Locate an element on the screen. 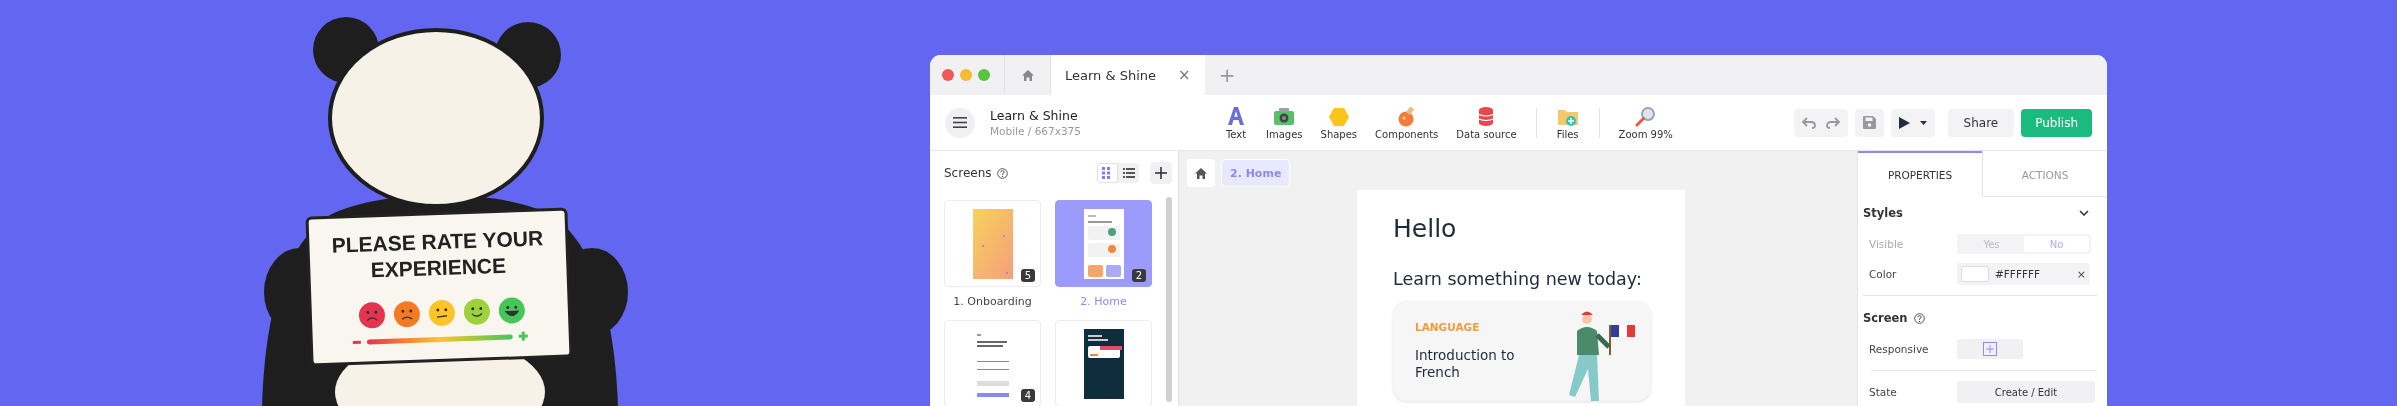 Image resolution: width=2397 pixels, height=406 pixels. screen-name: 2. Home is located at coordinates (1103, 301).